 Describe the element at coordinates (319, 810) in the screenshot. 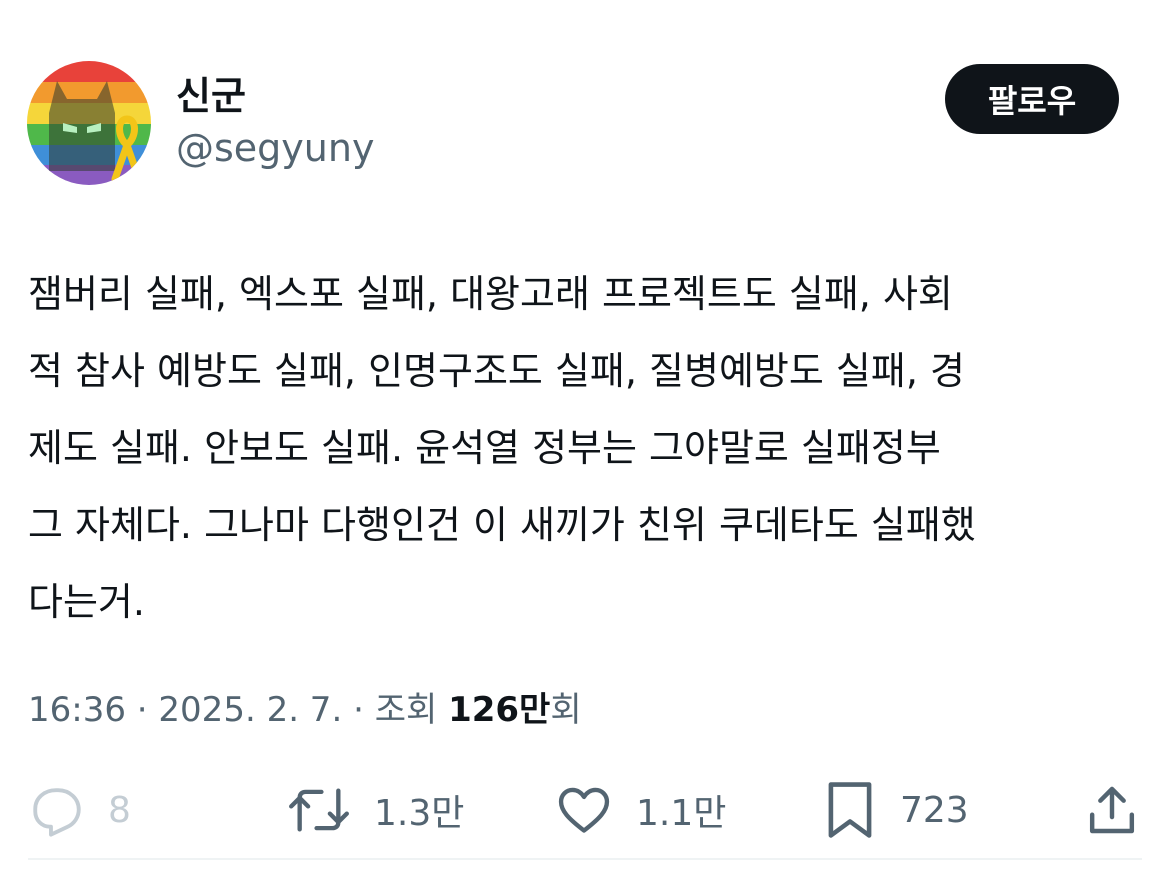

I see `retweet-icon` at that location.